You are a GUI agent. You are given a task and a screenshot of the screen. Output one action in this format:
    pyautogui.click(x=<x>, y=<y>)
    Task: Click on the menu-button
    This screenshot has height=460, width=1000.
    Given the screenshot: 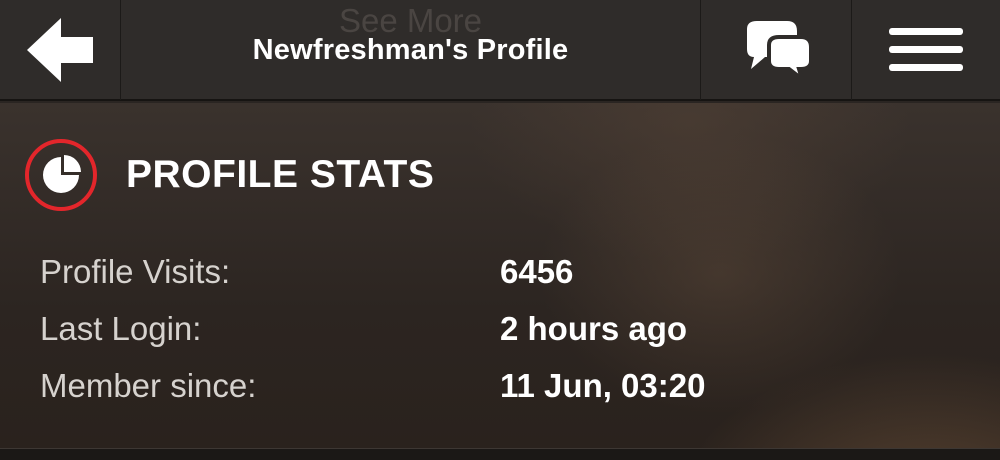 What is the action you would take?
    pyautogui.click(x=926, y=50)
    